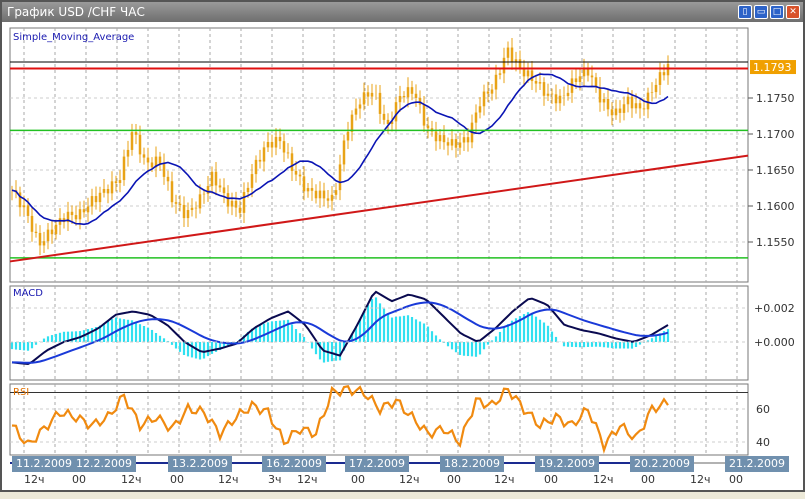 Image resolution: width=805 pixels, height=499 pixels. Describe the element at coordinates (21, 392) in the screenshot. I see `rsi-label: RSI` at that location.